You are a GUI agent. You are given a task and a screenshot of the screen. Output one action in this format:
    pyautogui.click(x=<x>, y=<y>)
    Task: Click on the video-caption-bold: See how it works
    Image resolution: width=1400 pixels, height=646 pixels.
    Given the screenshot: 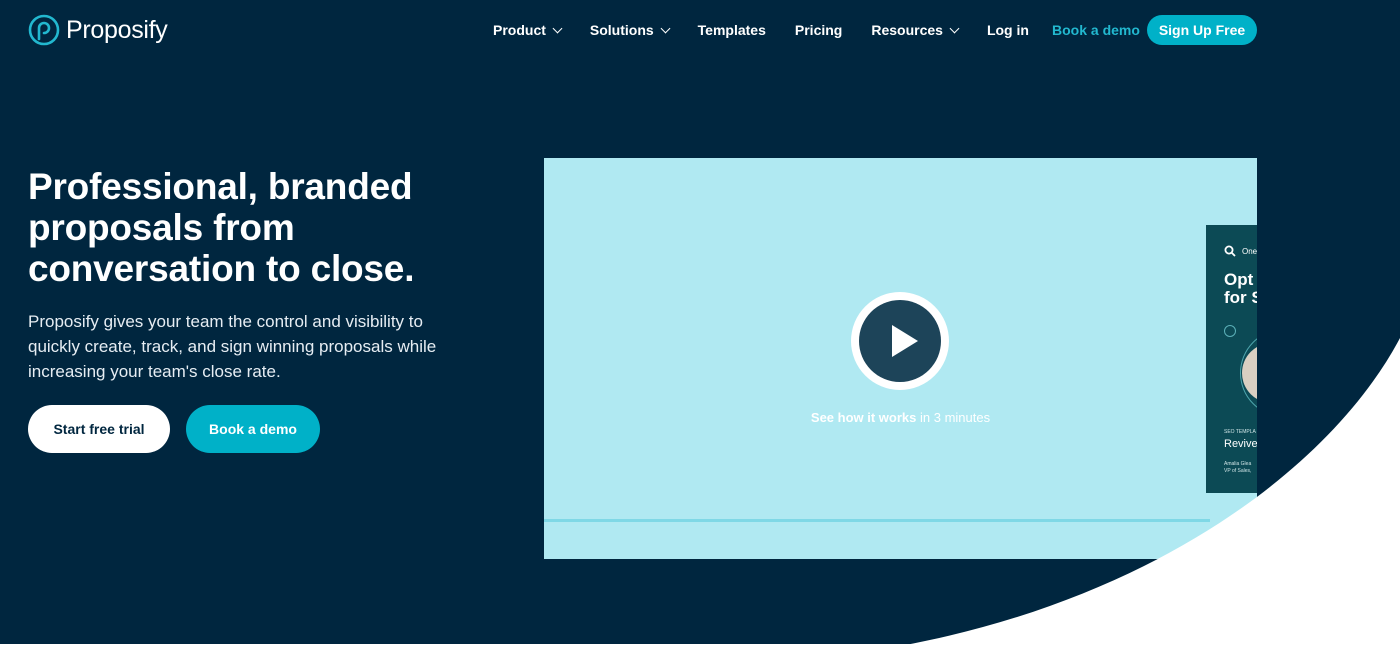 What is the action you would take?
    pyautogui.click(x=863, y=417)
    